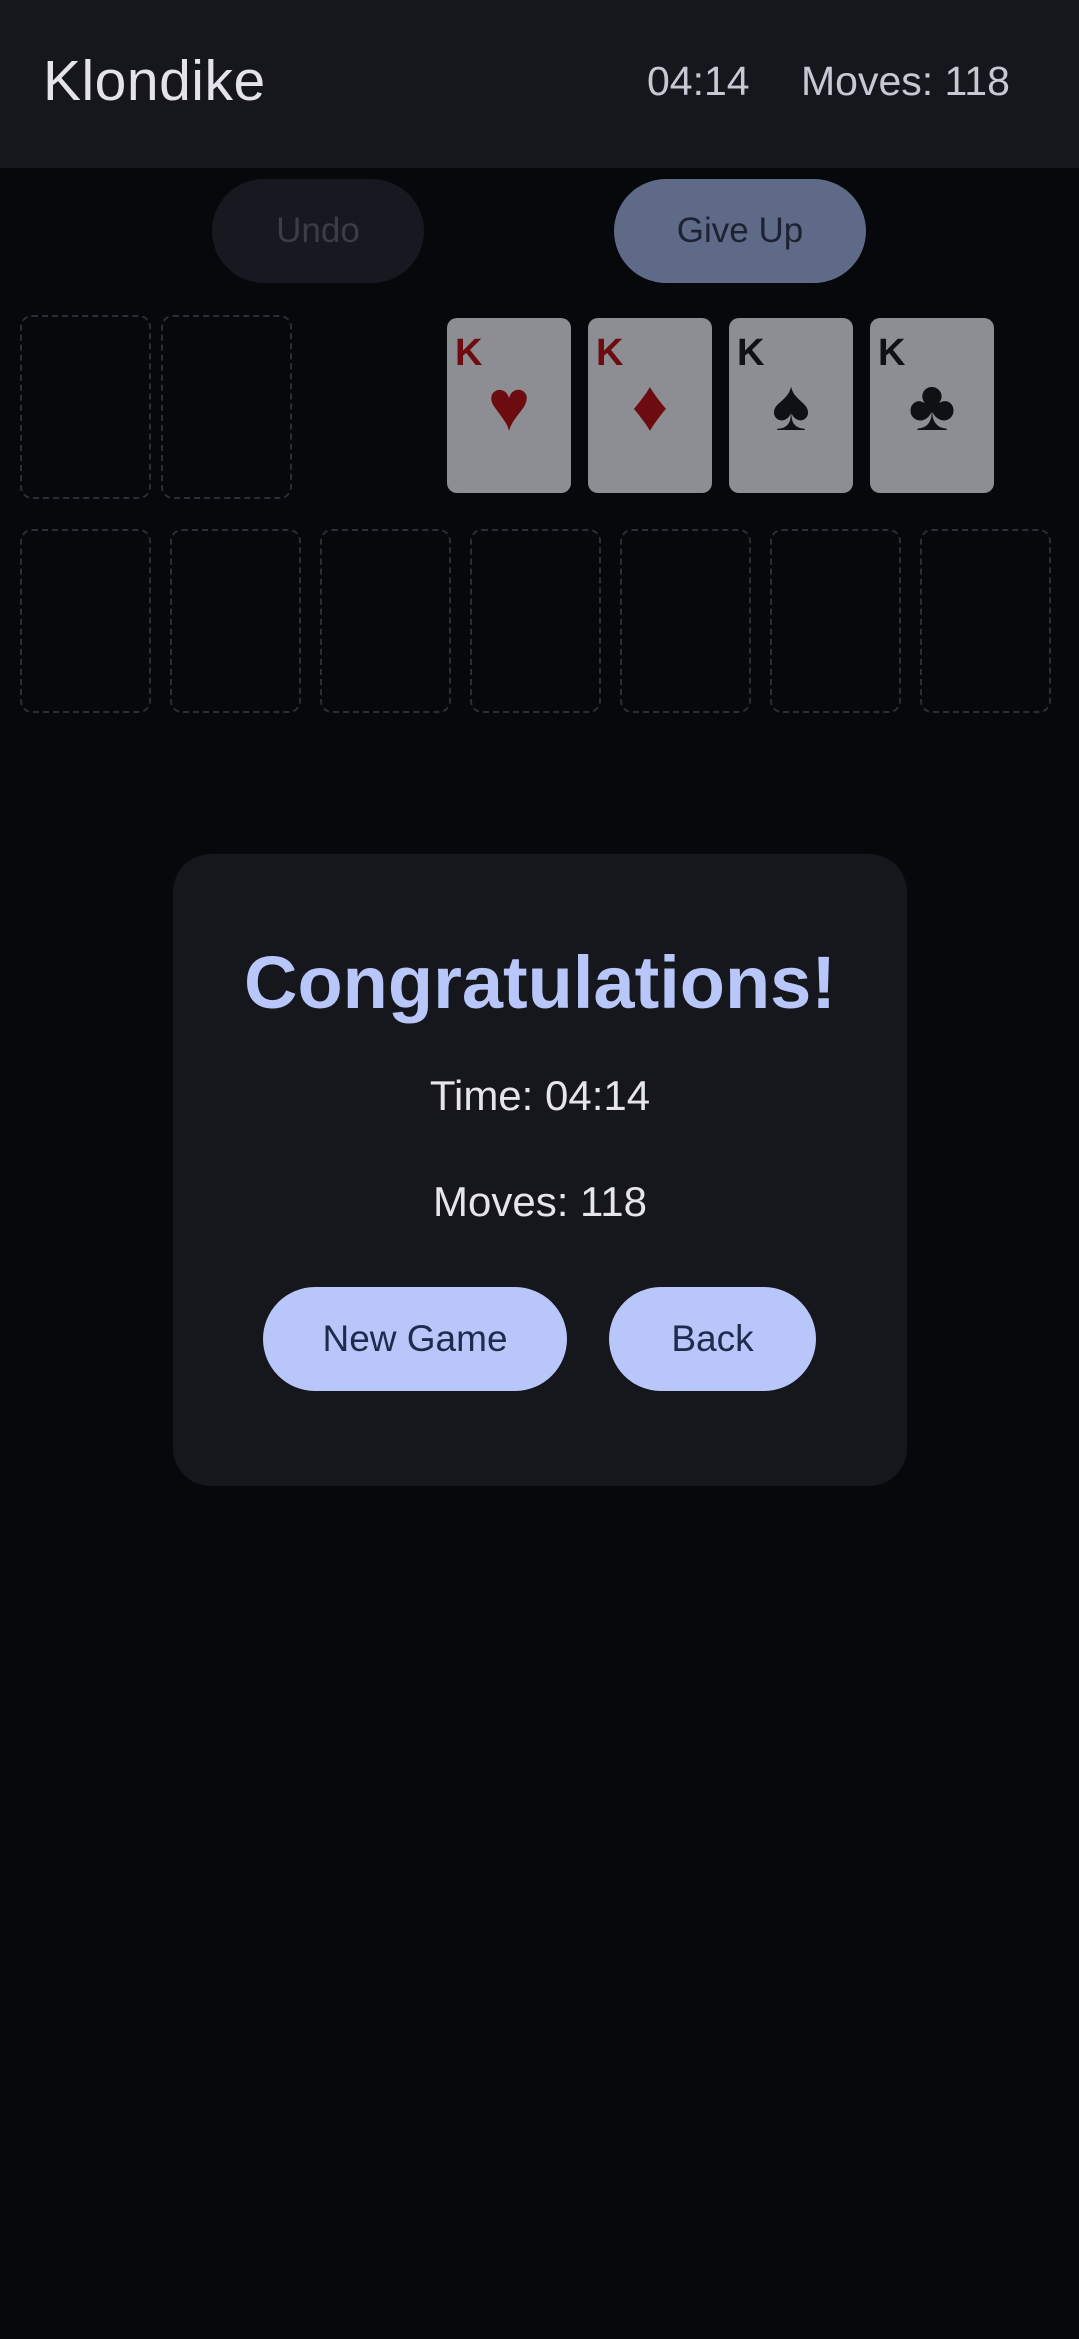 This screenshot has height=2339, width=1079. What do you see at coordinates (905, 81) in the screenshot?
I see `move-counter: Moves: 118` at bounding box center [905, 81].